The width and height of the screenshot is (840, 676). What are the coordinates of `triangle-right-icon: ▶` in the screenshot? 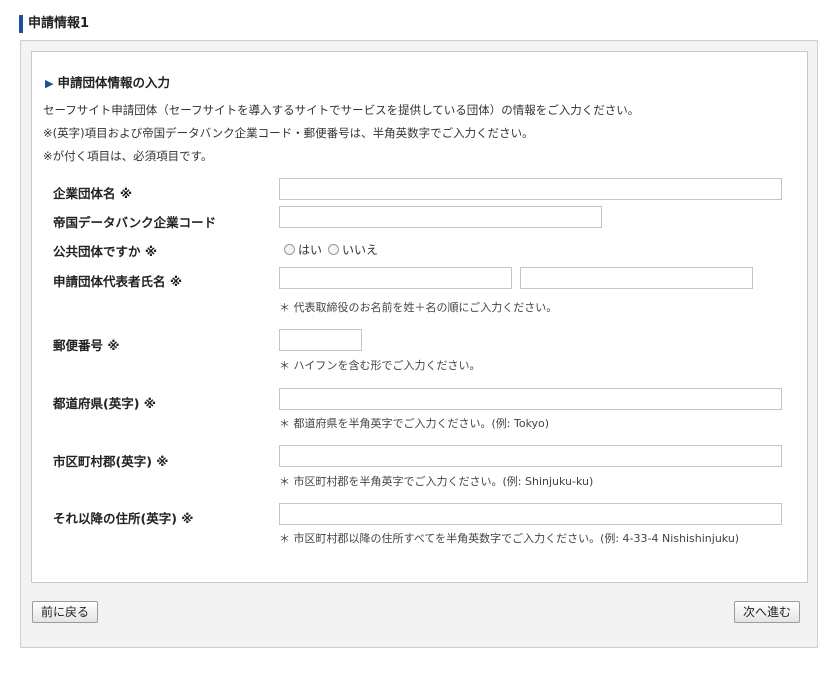 It's located at (49, 83).